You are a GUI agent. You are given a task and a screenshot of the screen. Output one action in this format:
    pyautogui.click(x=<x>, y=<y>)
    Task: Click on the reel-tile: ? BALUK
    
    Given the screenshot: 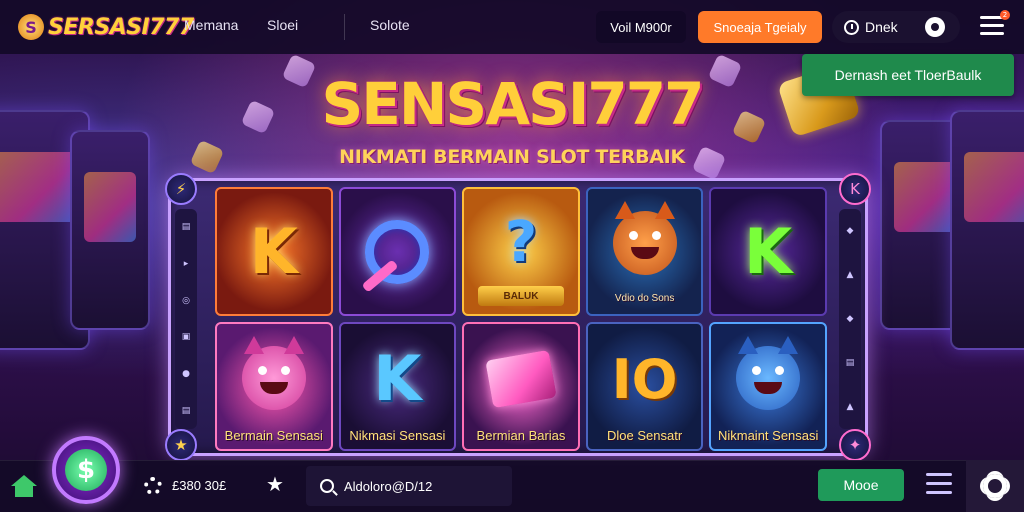 What is the action you would take?
    pyautogui.click(x=521, y=251)
    